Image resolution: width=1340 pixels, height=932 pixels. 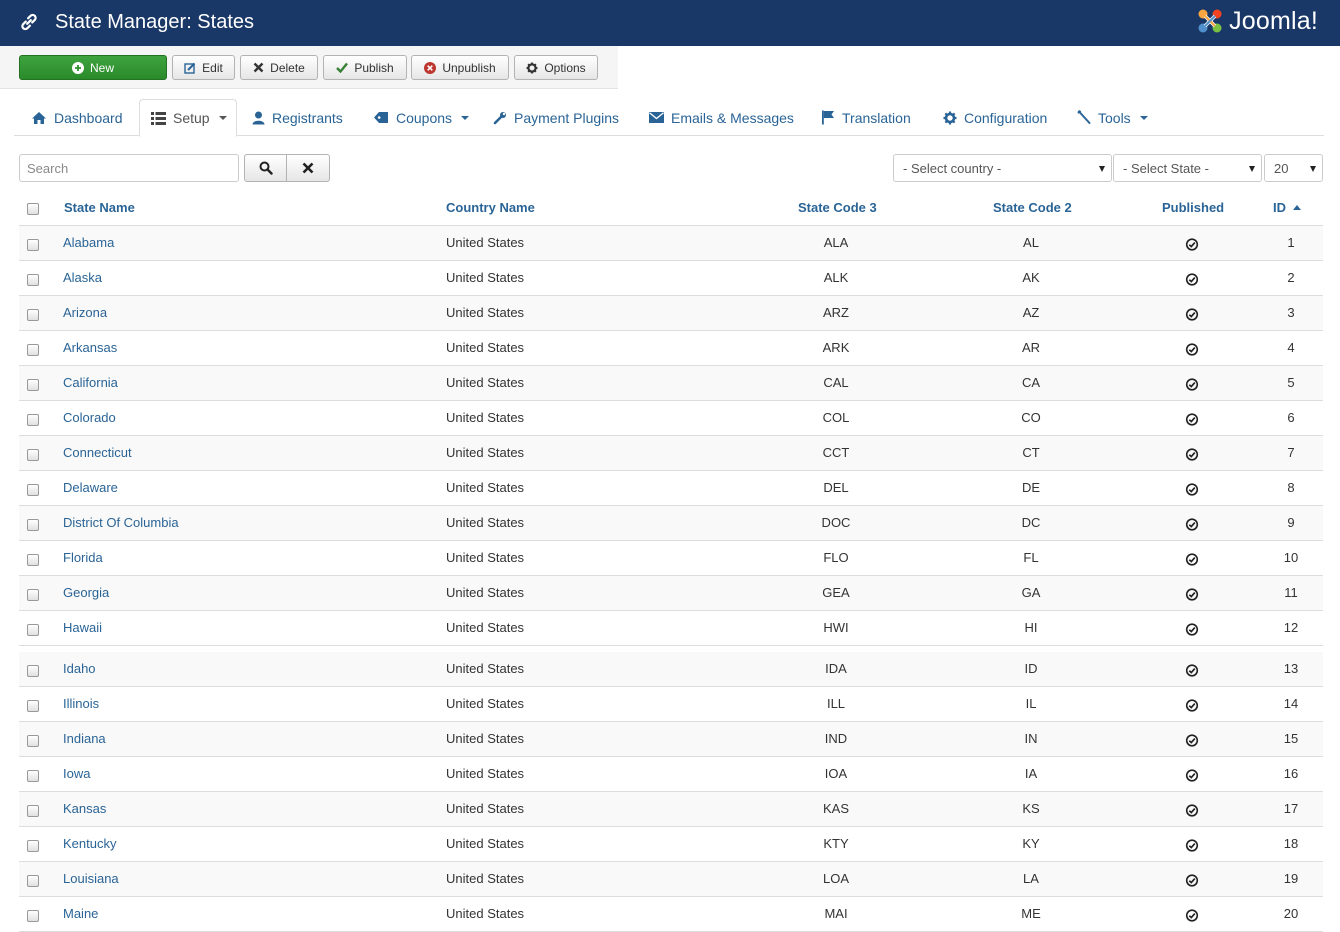 What do you see at coordinates (279, 67) in the screenshot?
I see `delete-button: Delete` at bounding box center [279, 67].